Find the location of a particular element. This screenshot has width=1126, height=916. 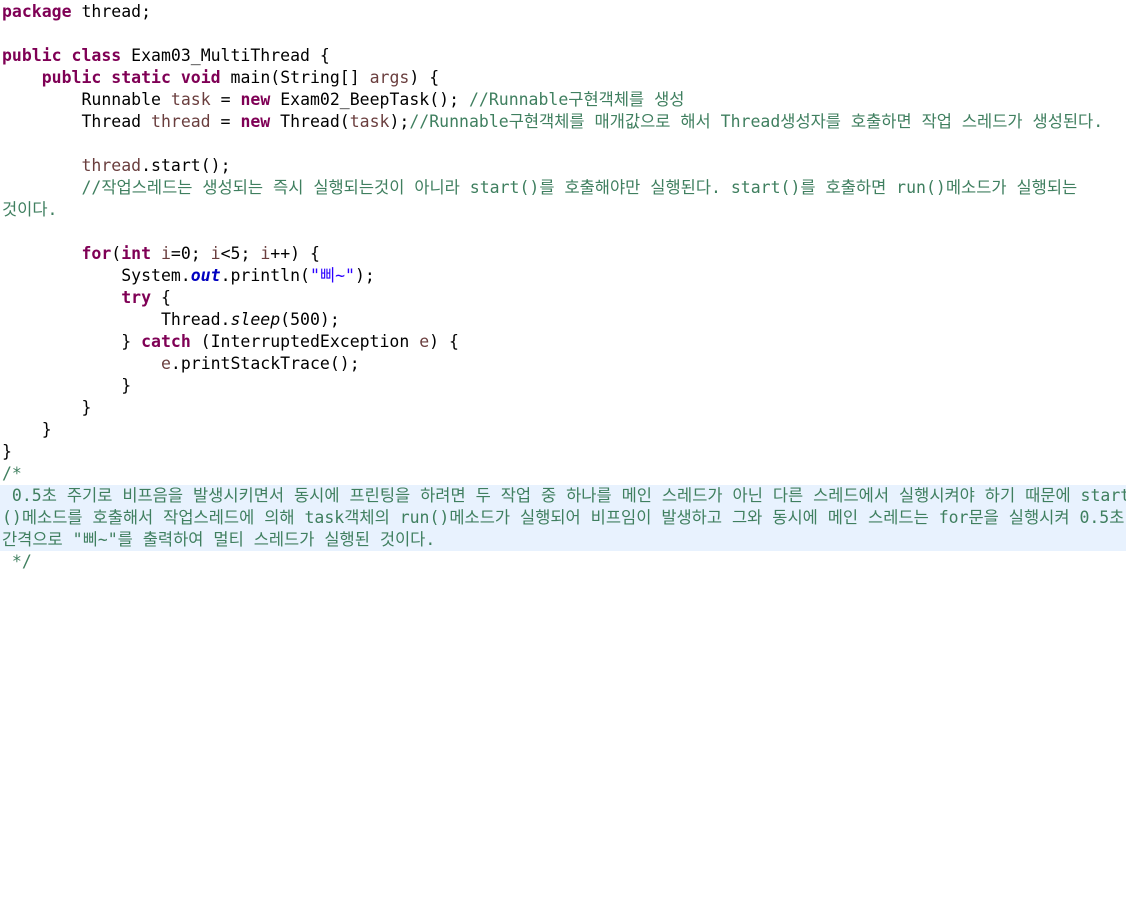

code-token: Thread( is located at coordinates (310, 121).